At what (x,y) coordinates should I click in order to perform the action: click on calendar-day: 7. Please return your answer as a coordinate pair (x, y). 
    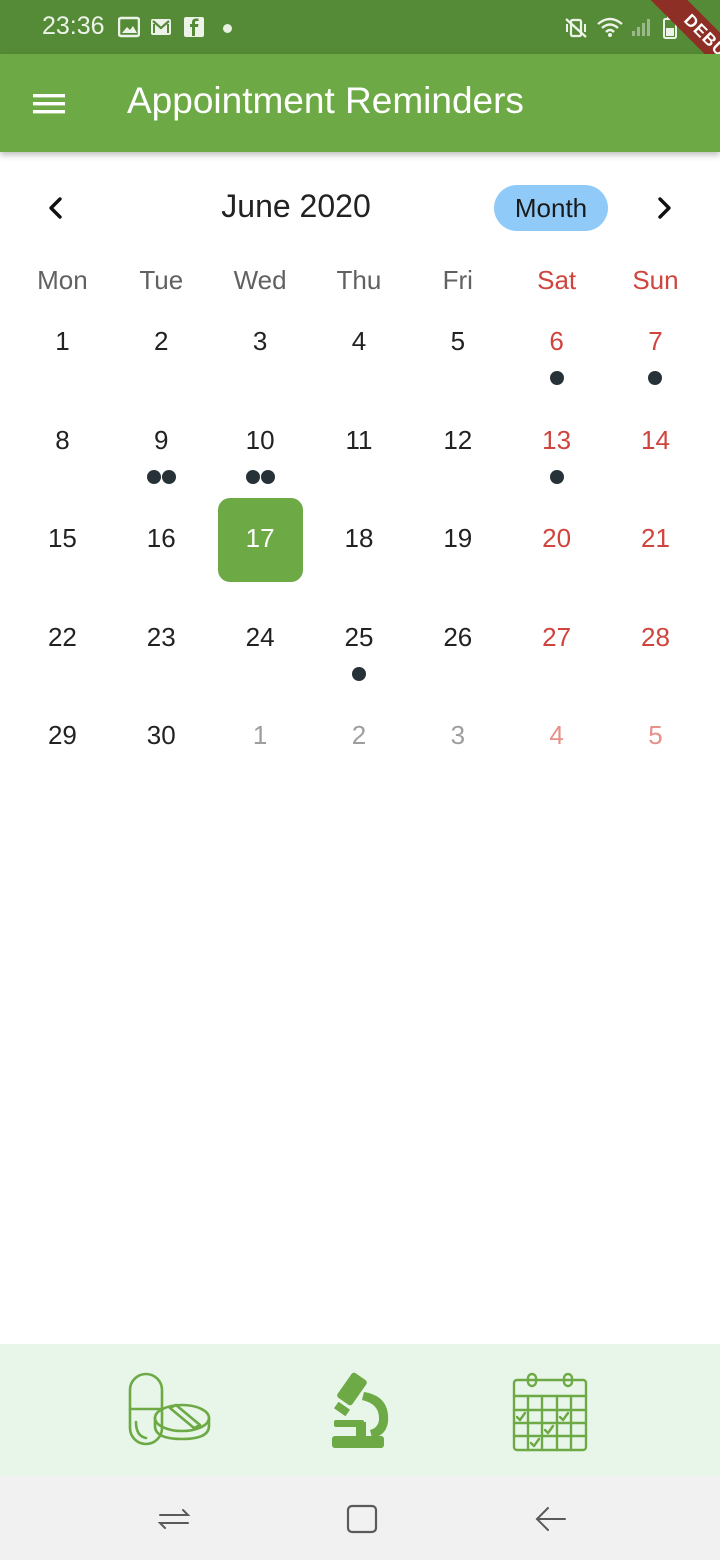
    Looking at the image, I should click on (655, 345).